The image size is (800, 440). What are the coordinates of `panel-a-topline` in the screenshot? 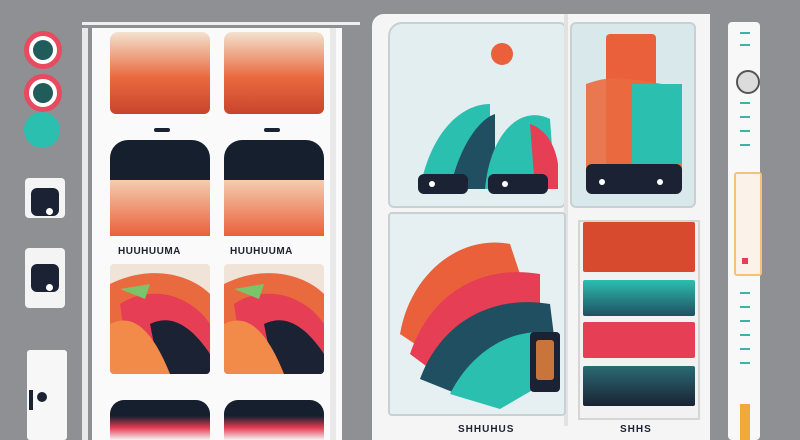 It's located at (221, 23).